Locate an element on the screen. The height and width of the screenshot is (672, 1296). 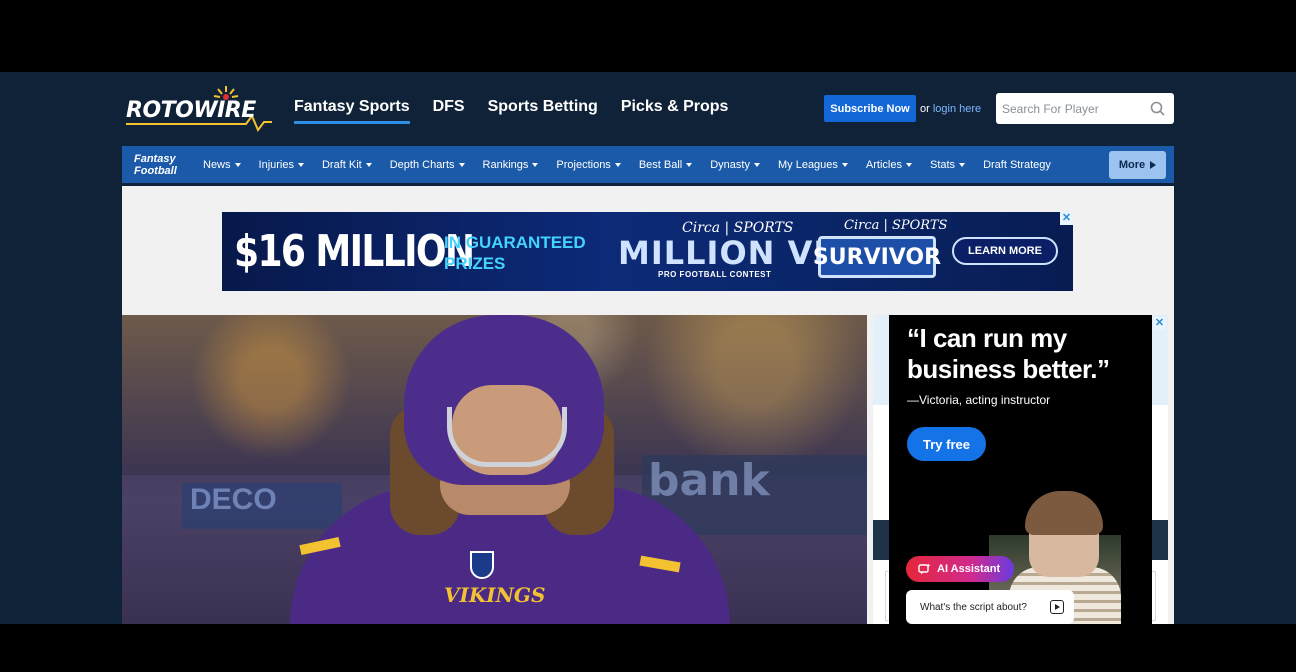
nav-sports-betting: Sports Betting is located at coordinates (543, 111).